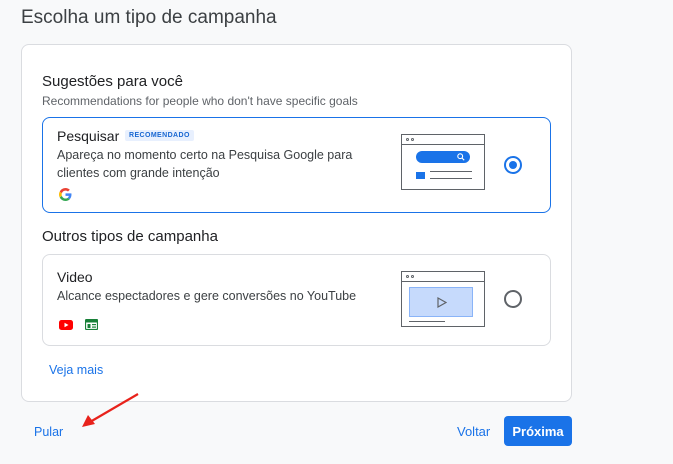 This screenshot has width=673, height=464. What do you see at coordinates (66, 326) in the screenshot?
I see `youtube-icon` at bounding box center [66, 326].